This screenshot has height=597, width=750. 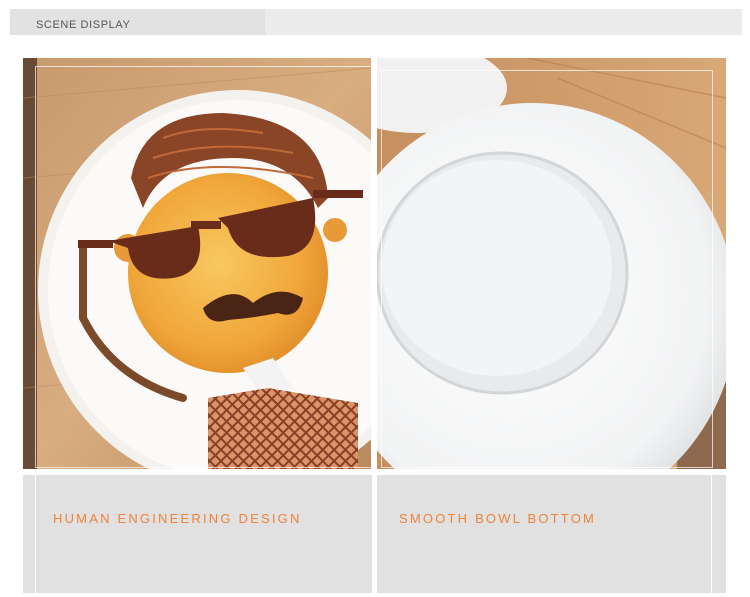 I want to click on section-title: SCENE DISPLAY, so click(x=83, y=25).